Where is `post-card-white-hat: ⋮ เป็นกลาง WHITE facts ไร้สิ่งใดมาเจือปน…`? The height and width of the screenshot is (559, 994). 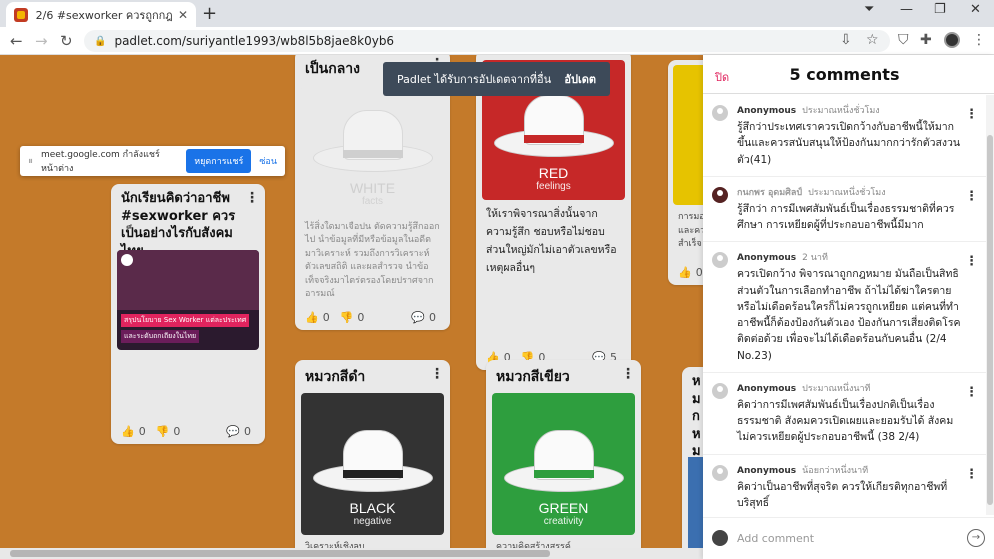 post-card-white-hat: ⋮ เป็นกลาง WHITE facts ไร้สิ่งใดมาเจือปน… is located at coordinates (372, 192).